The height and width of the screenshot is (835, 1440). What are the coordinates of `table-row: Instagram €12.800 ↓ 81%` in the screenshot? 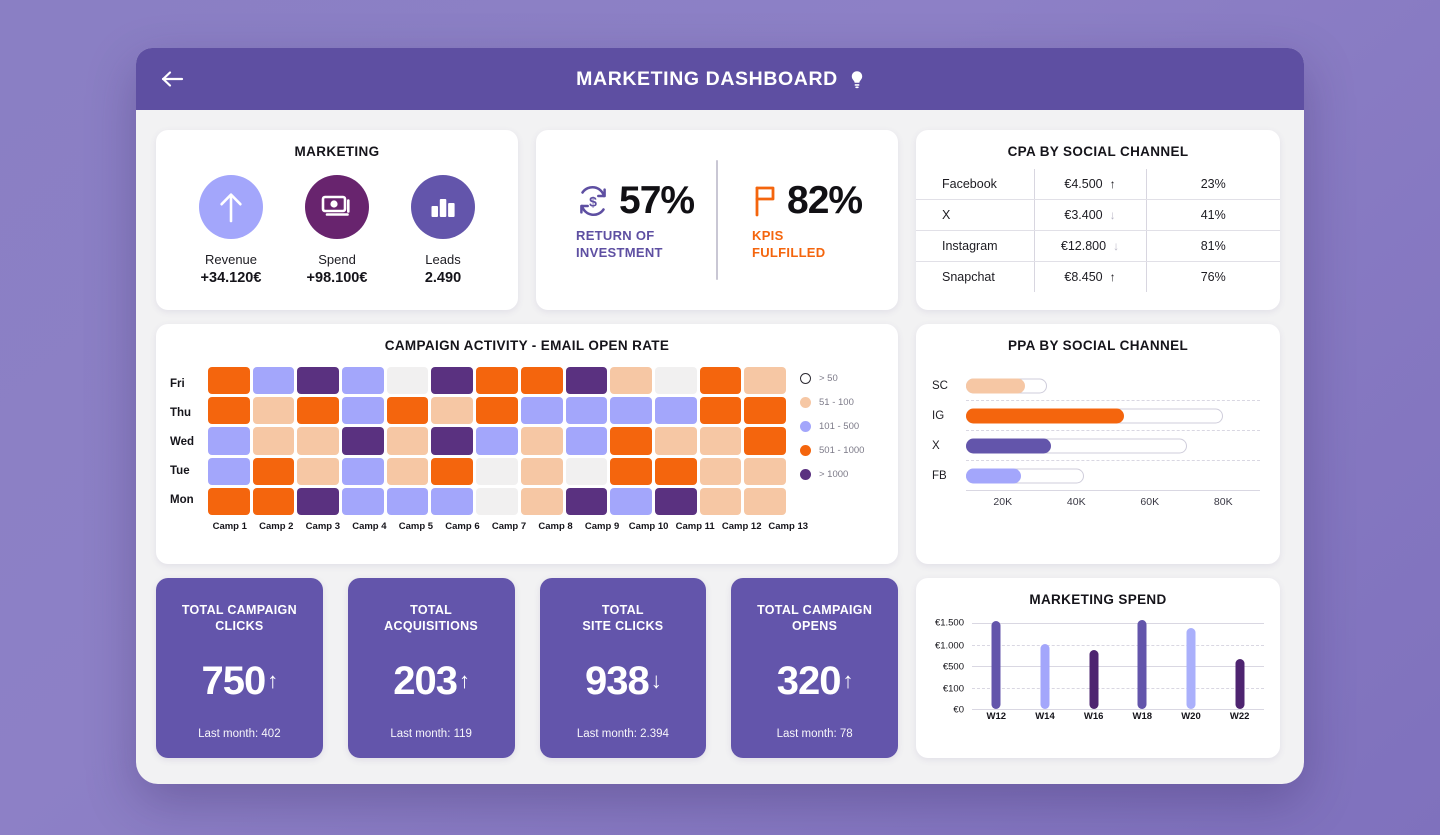 It's located at (1098, 246).